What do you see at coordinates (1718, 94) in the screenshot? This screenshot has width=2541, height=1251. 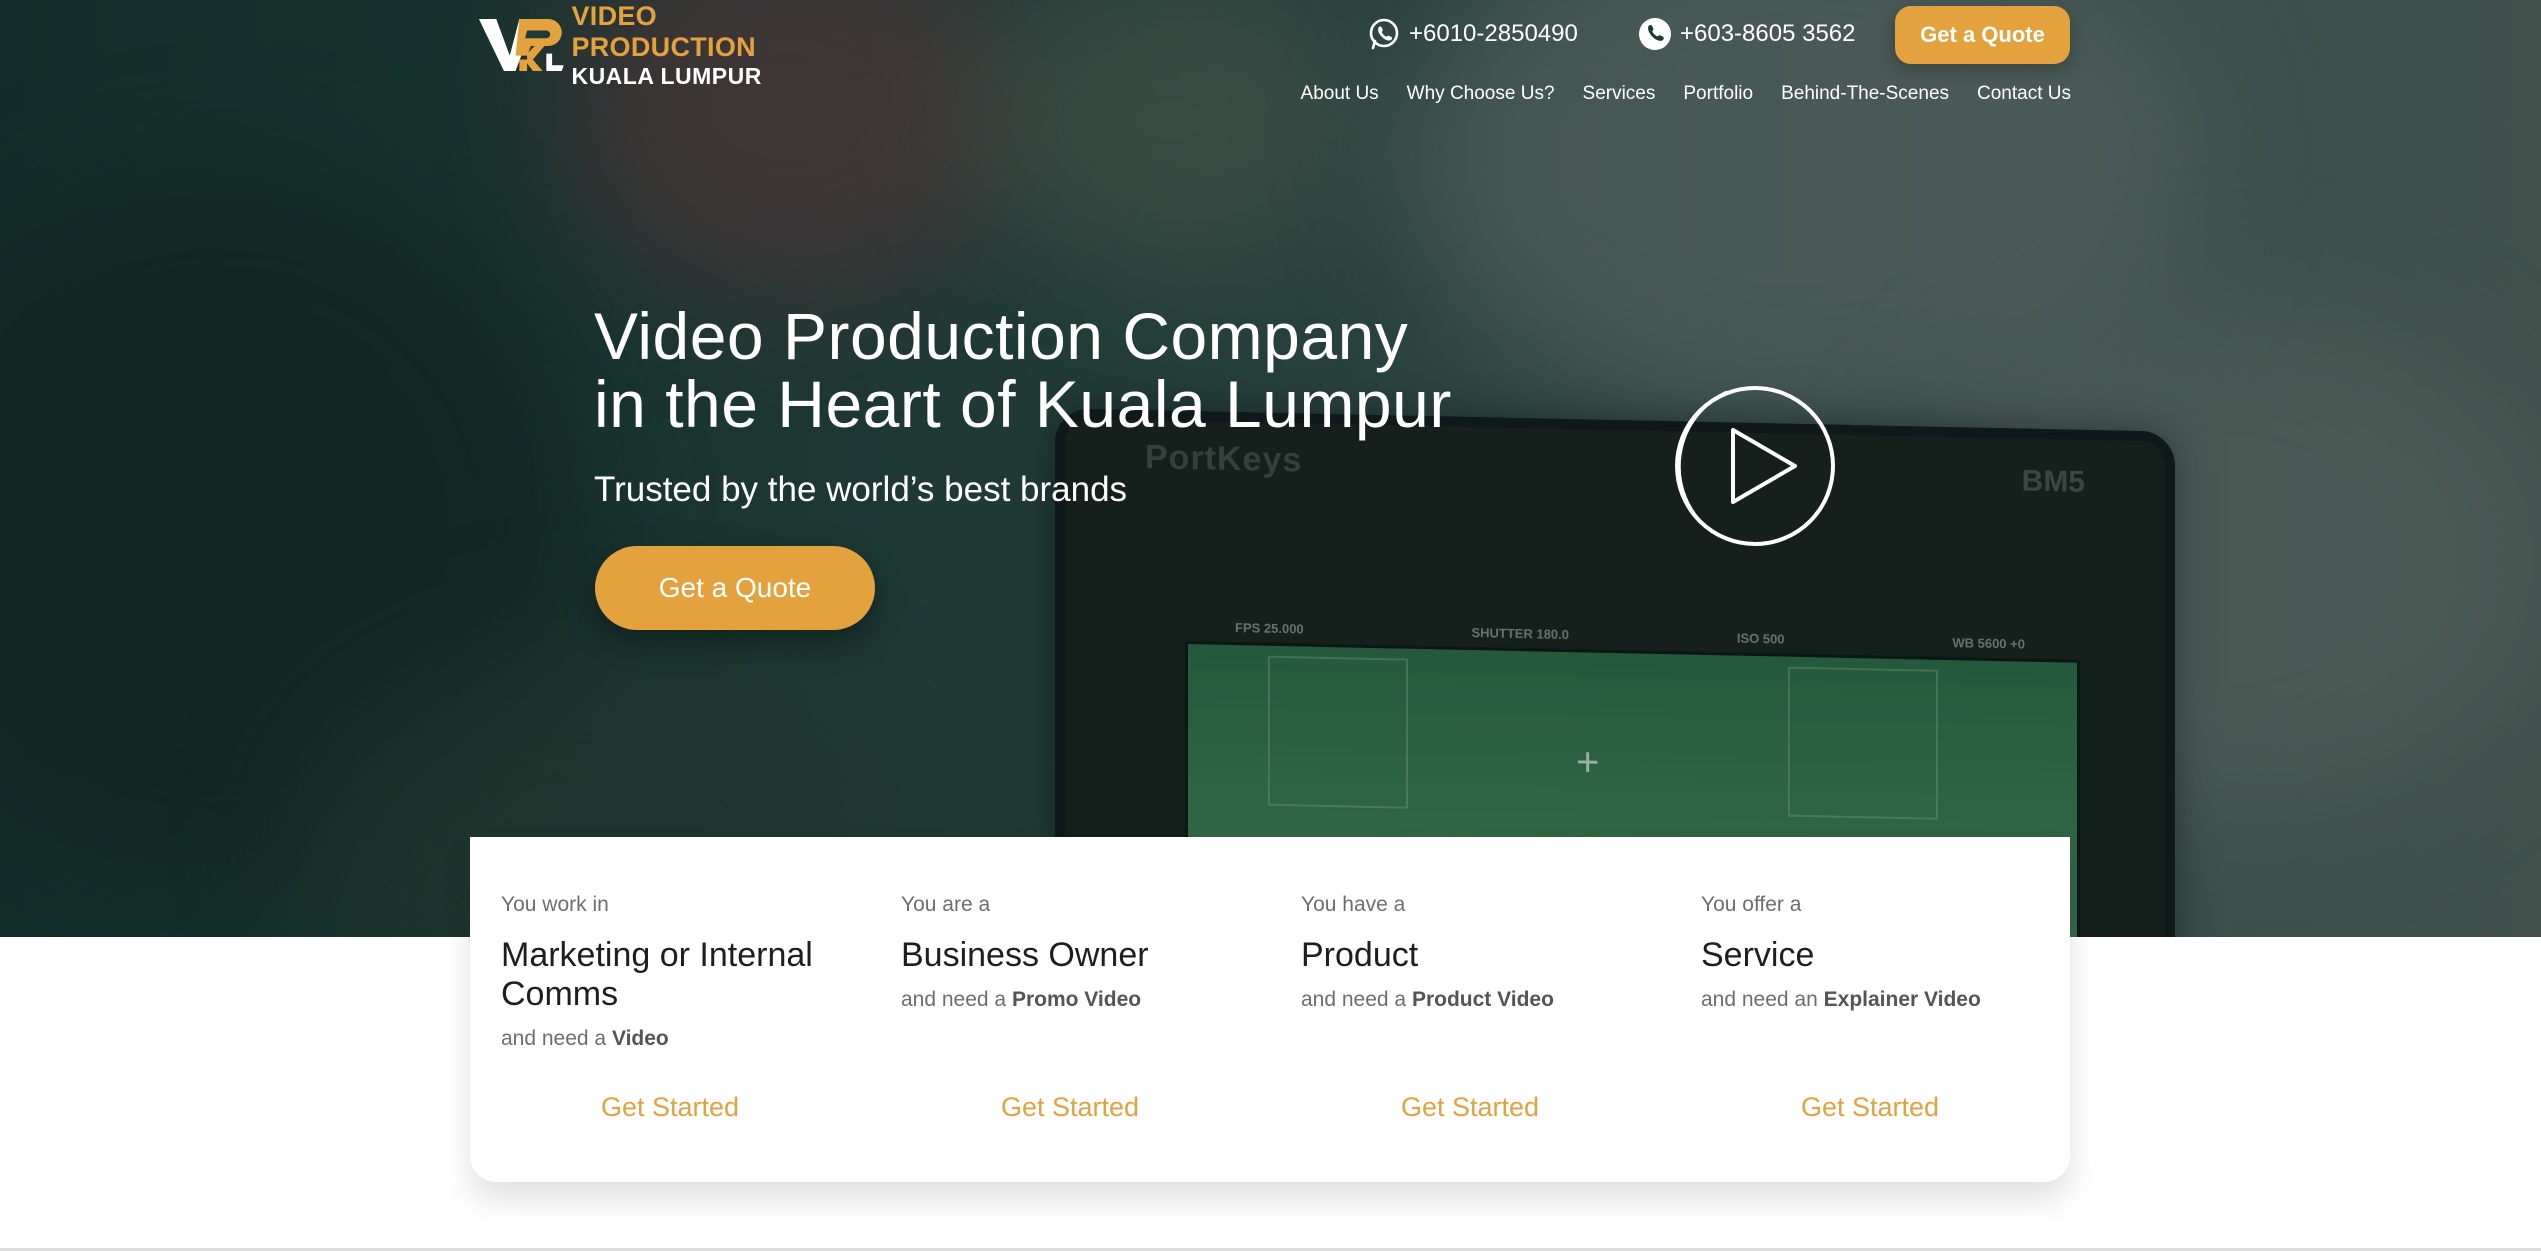 I see `nav-portfolio: Portfolio` at bounding box center [1718, 94].